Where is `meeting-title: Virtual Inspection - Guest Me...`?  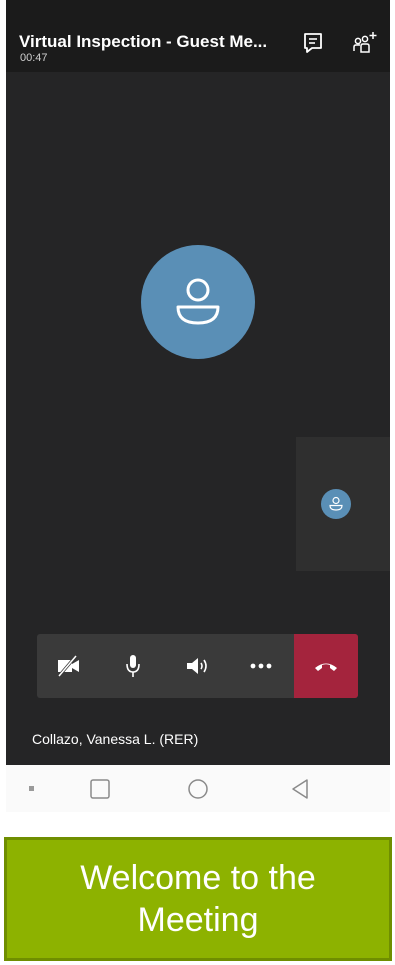
meeting-title: Virtual Inspection - Guest Me... is located at coordinates (143, 41).